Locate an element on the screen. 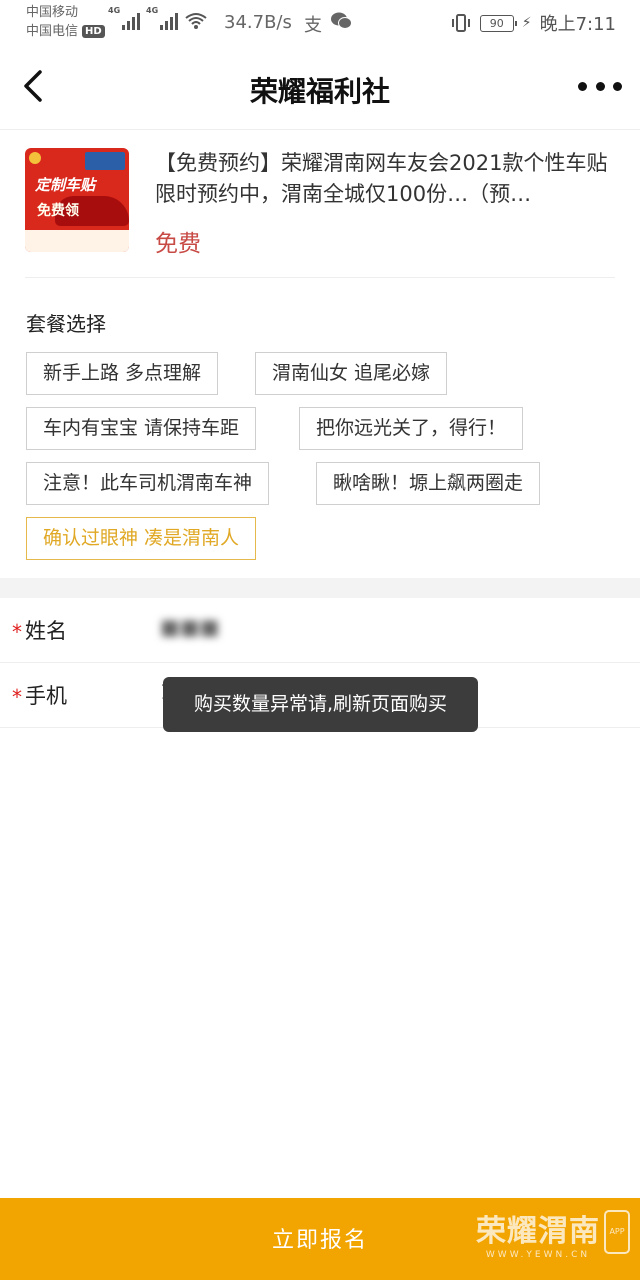 The height and width of the screenshot is (1280, 640). carrier-info: 中国移动 中国电信 HD is located at coordinates (65, 22).